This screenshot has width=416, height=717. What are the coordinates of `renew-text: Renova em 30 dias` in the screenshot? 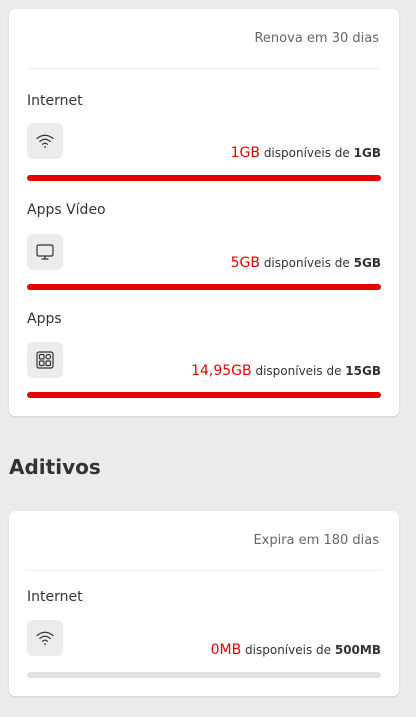 It's located at (316, 38).